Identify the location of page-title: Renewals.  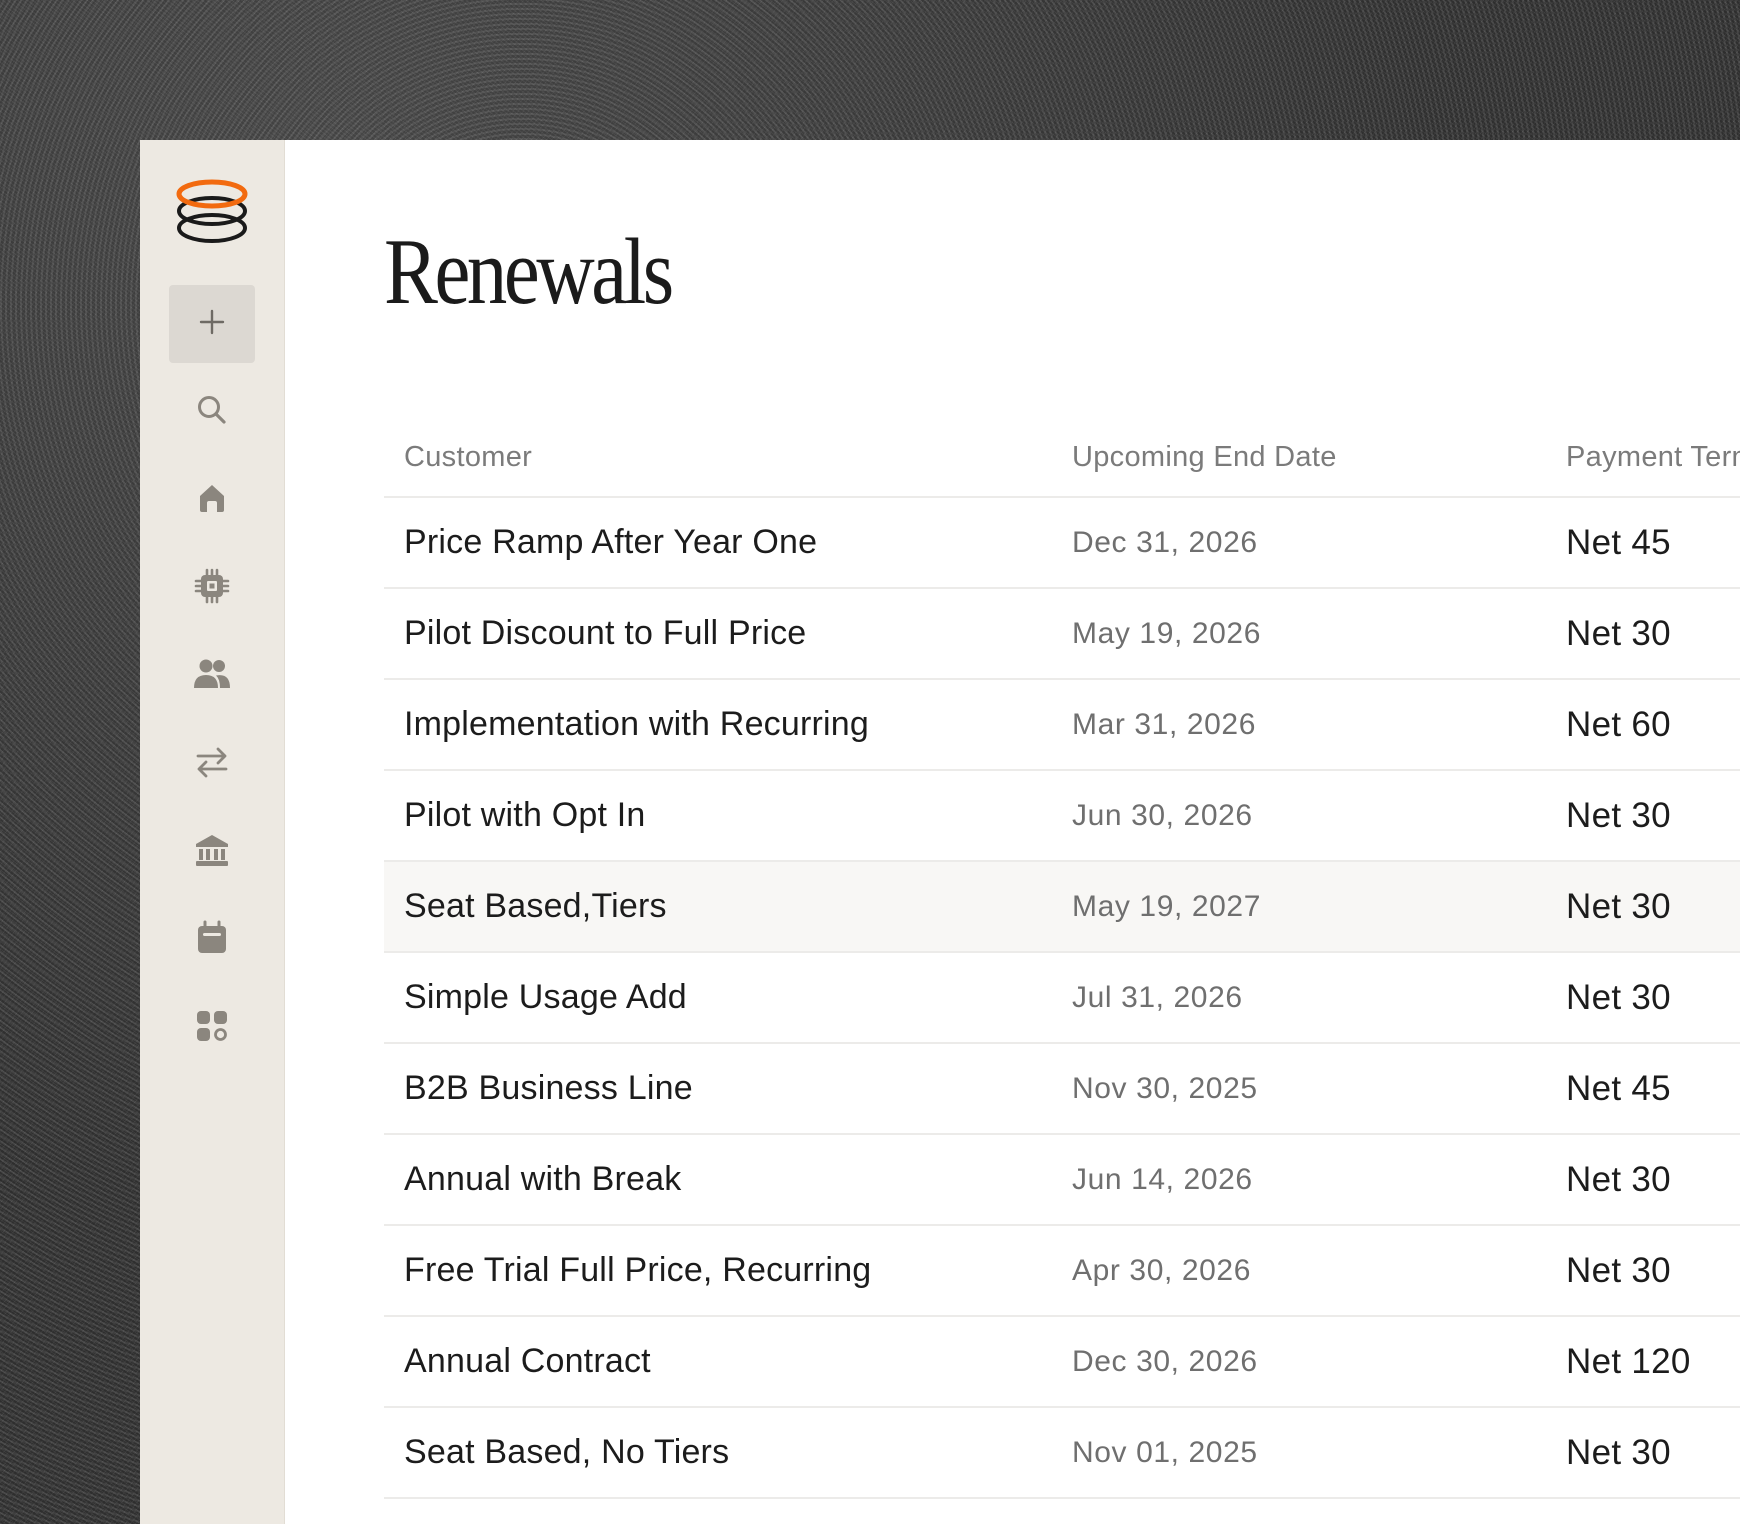
(529, 272).